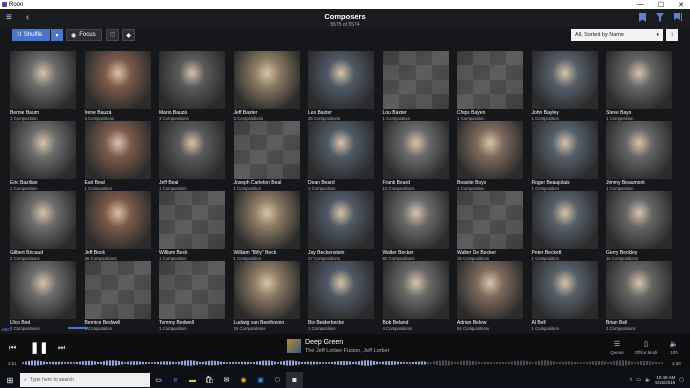  What do you see at coordinates (192, 380) in the screenshot?
I see `file-explorer-icon: ▬` at bounding box center [192, 380].